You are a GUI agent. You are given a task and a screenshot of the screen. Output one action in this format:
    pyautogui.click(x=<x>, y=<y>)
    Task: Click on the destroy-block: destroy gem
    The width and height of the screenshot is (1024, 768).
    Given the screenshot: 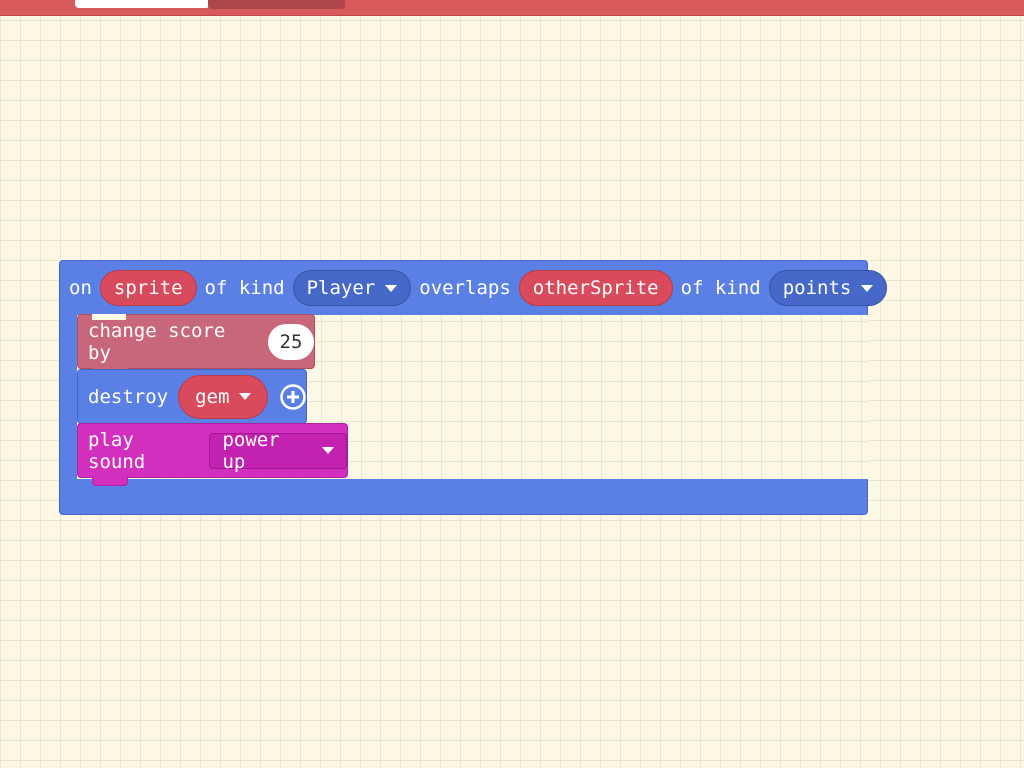 What is the action you would take?
    pyautogui.click(x=192, y=396)
    